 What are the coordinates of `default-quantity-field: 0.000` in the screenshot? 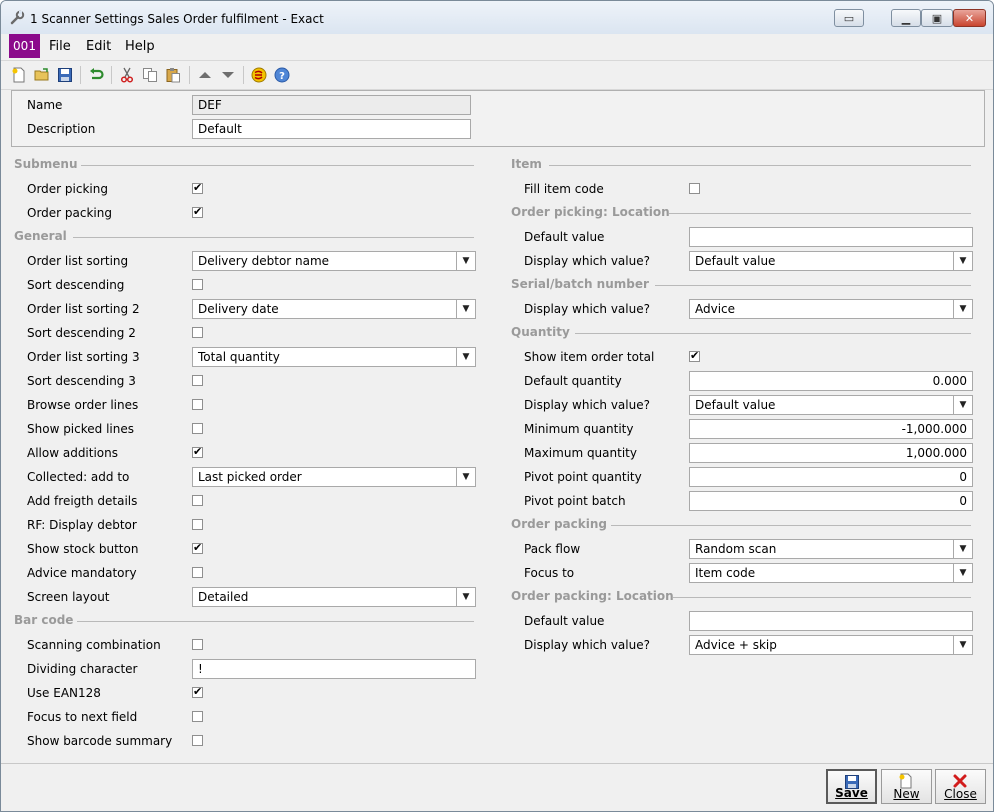 It's located at (831, 381).